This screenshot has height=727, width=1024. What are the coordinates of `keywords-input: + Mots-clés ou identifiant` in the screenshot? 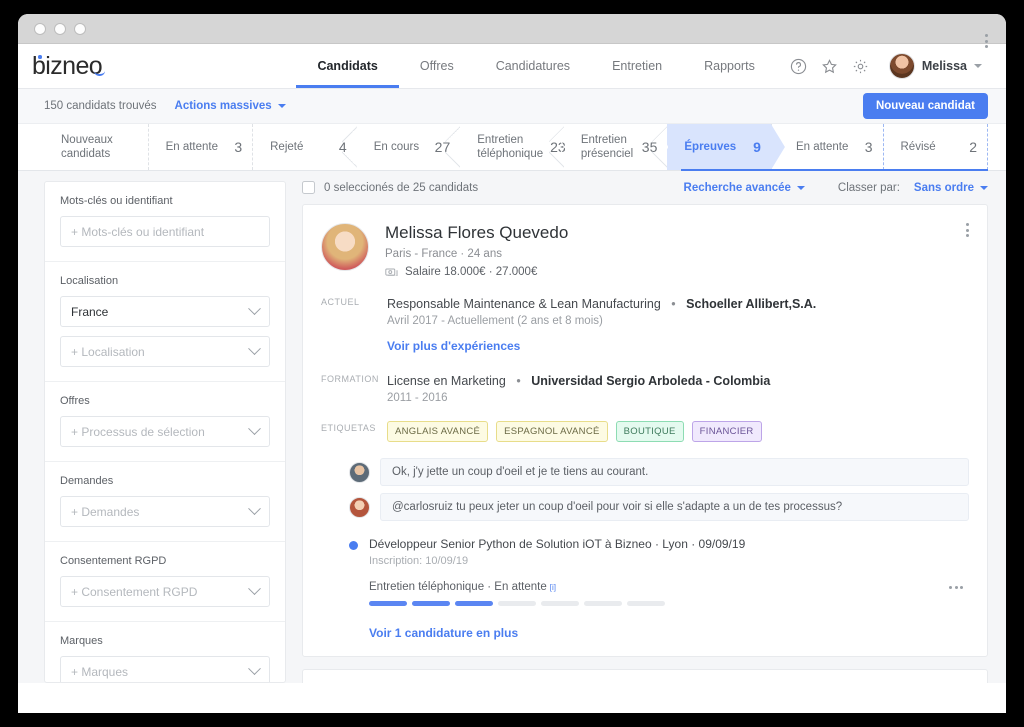 It's located at (165, 231).